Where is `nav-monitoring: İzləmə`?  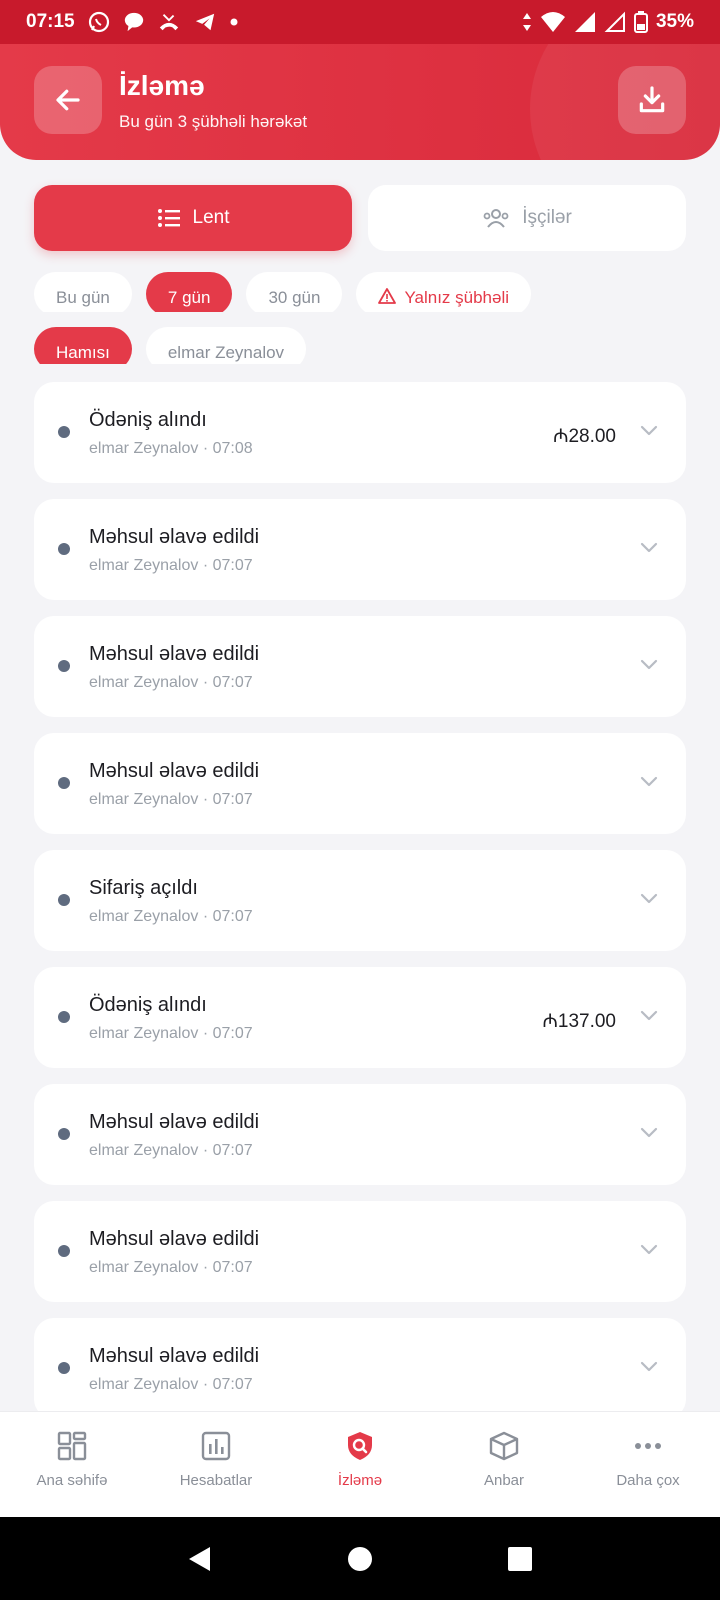 nav-monitoring: İzləmə is located at coordinates (360, 1464).